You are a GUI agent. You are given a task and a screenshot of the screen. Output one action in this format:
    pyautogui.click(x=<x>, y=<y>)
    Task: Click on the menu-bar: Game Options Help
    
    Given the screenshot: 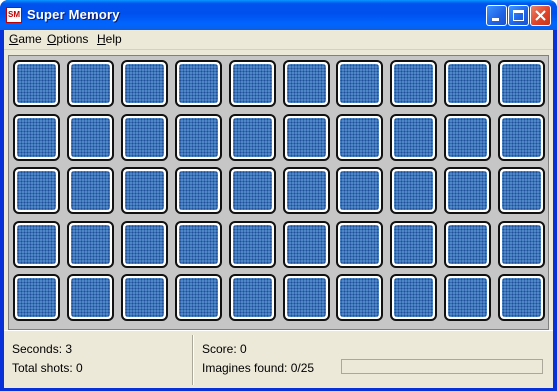 What is the action you would take?
    pyautogui.click(x=278, y=40)
    